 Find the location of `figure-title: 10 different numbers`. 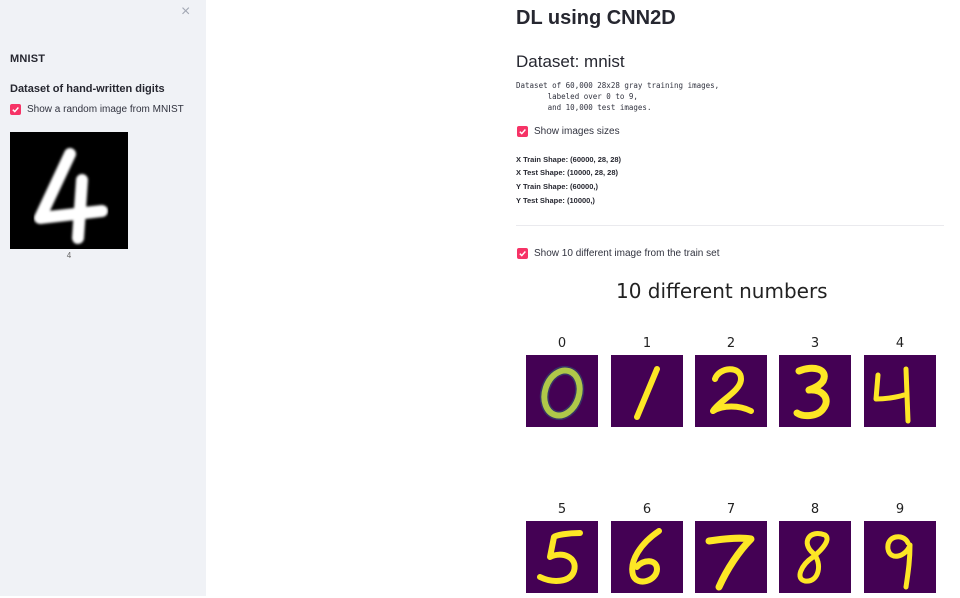

figure-title: 10 different numbers is located at coordinates (722, 291).